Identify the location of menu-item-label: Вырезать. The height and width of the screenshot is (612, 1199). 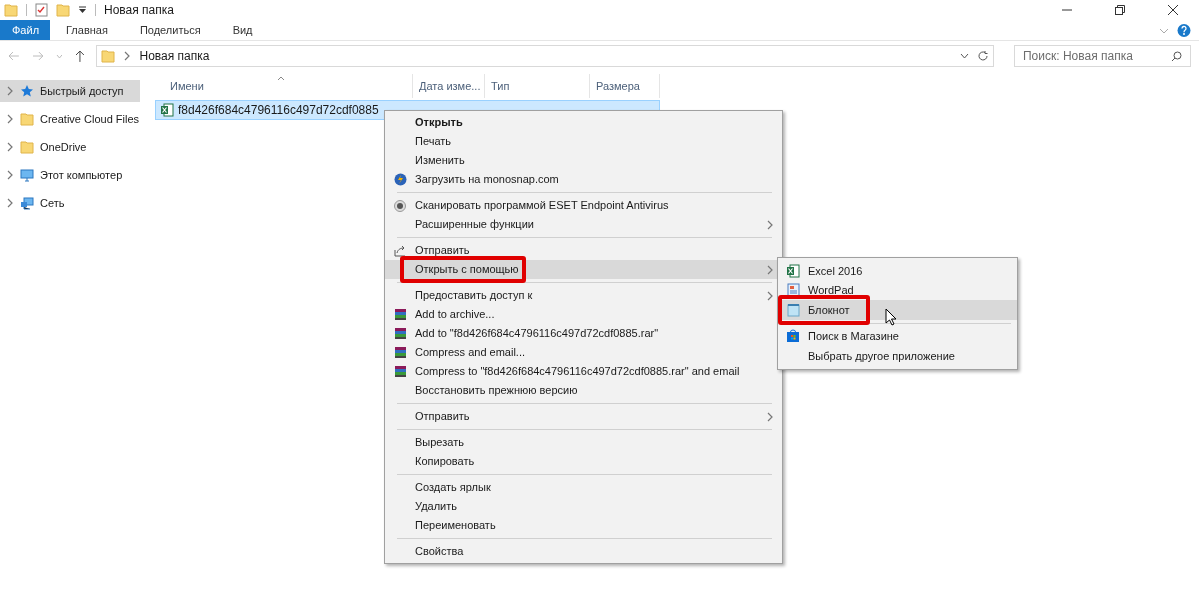
(439, 443).